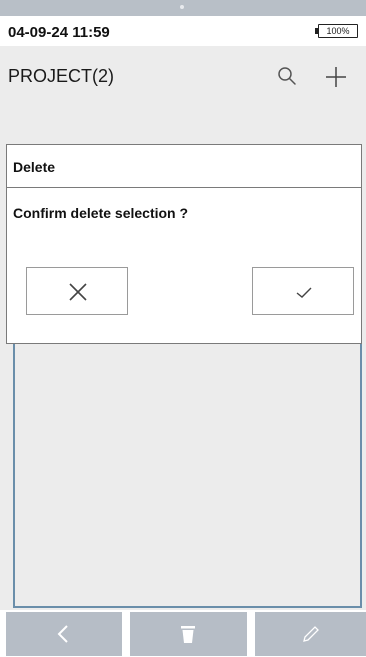  What do you see at coordinates (183, 31) in the screenshot?
I see `status-bar: 04-09-24 11:59 100%` at bounding box center [183, 31].